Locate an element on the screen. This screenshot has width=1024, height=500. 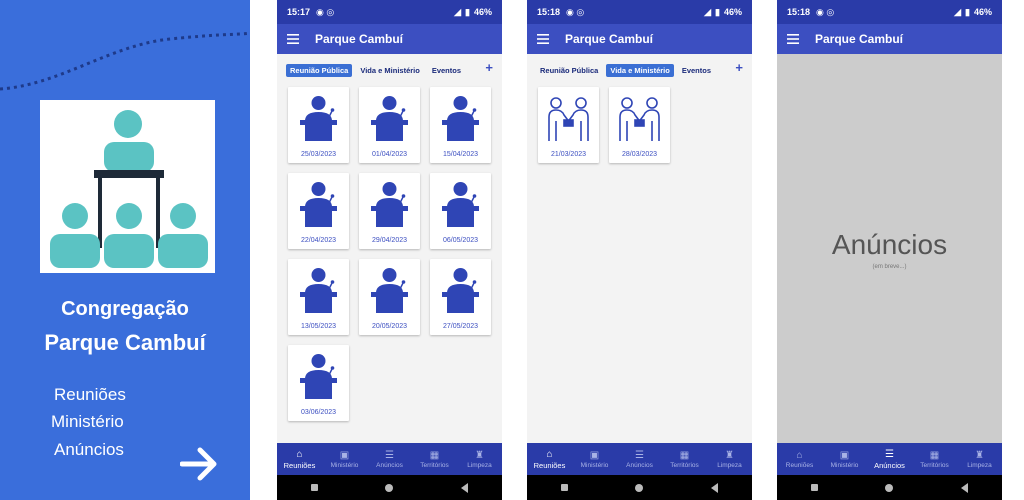
battery-icon: ▮ is located at coordinates (967, 11).